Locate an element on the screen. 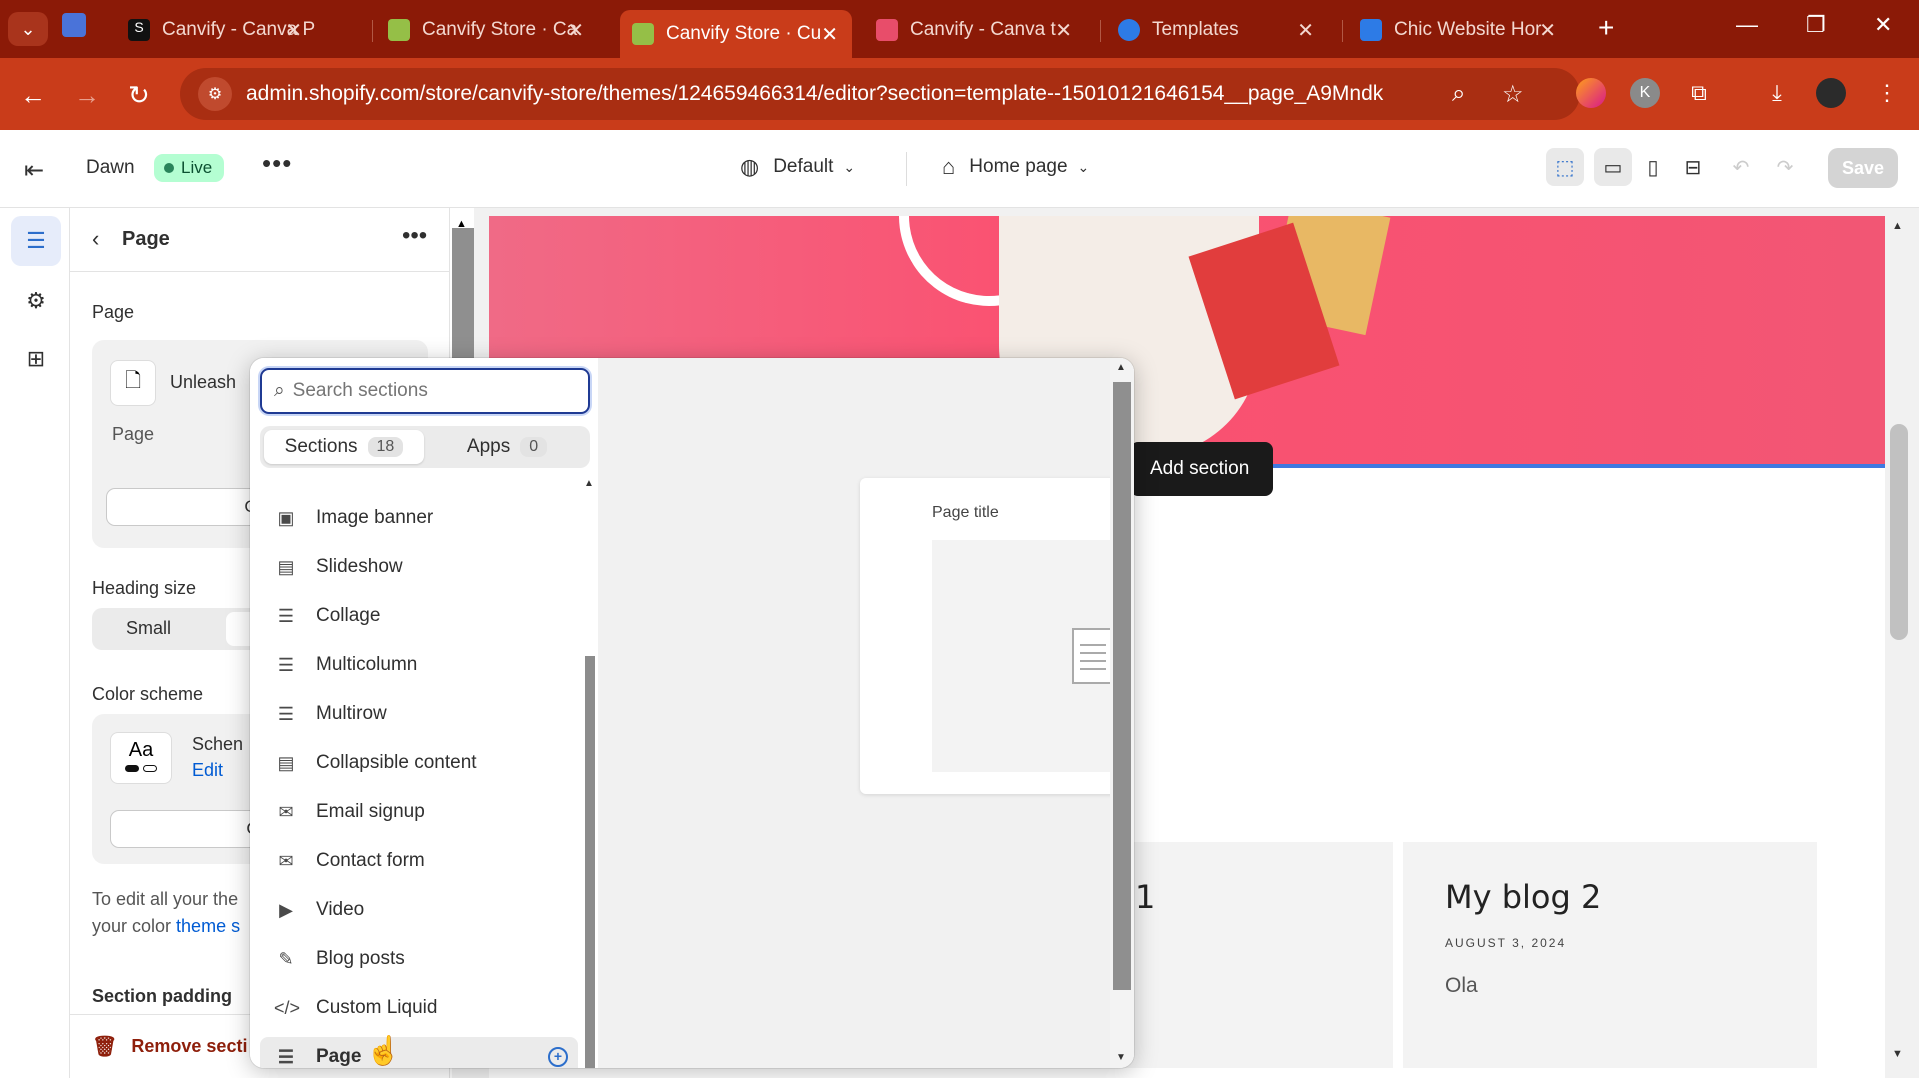  section-item-image-banner: ▣ Image banner is located at coordinates (419, 518).